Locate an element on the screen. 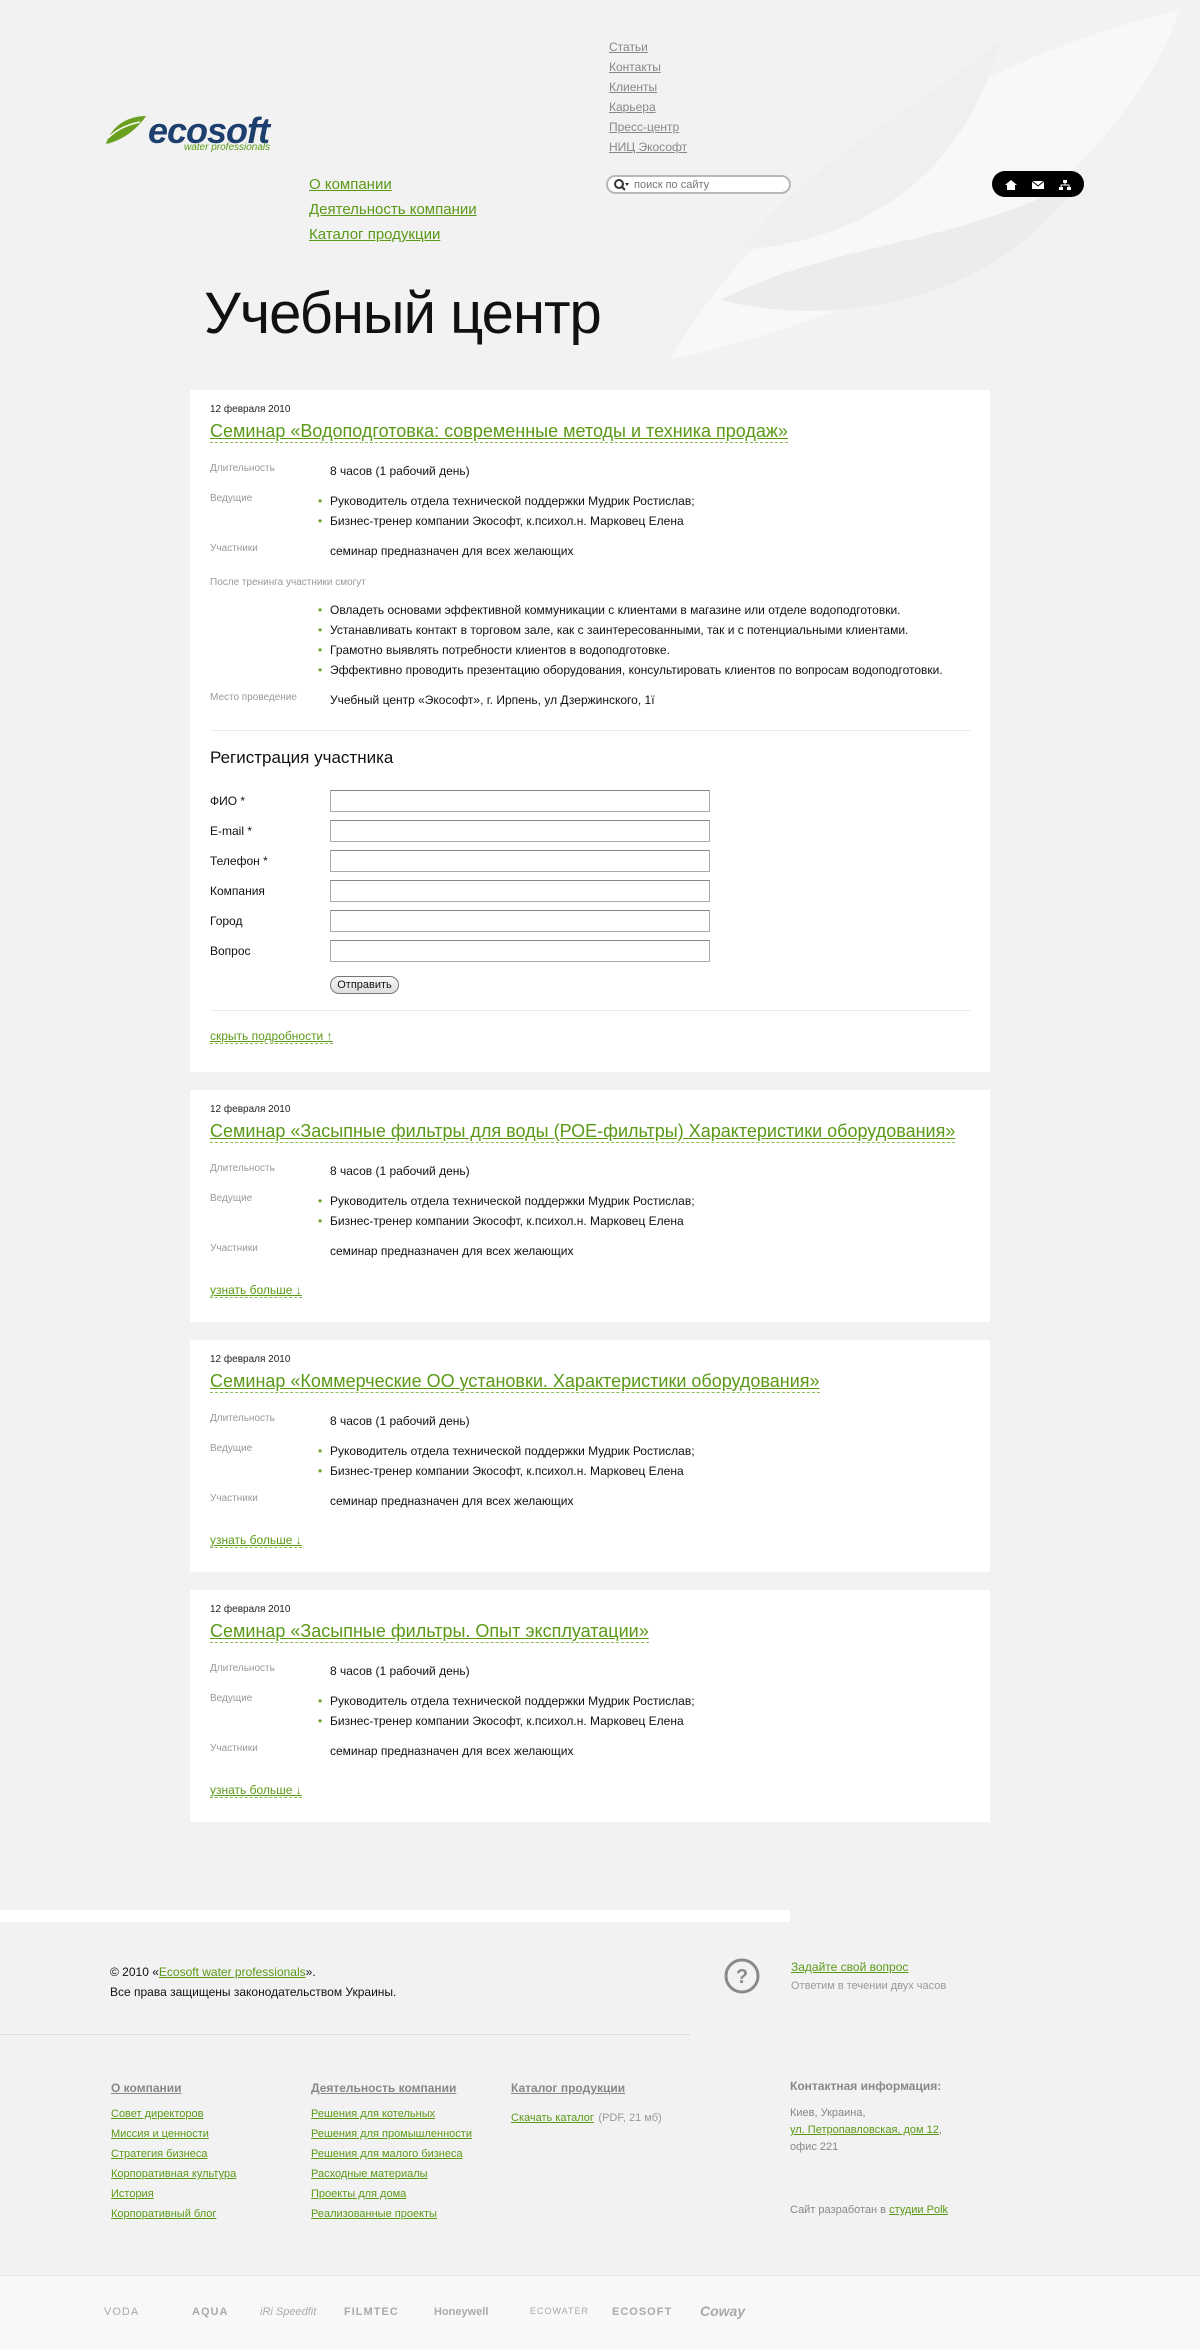  mail-icon is located at coordinates (1038, 184).